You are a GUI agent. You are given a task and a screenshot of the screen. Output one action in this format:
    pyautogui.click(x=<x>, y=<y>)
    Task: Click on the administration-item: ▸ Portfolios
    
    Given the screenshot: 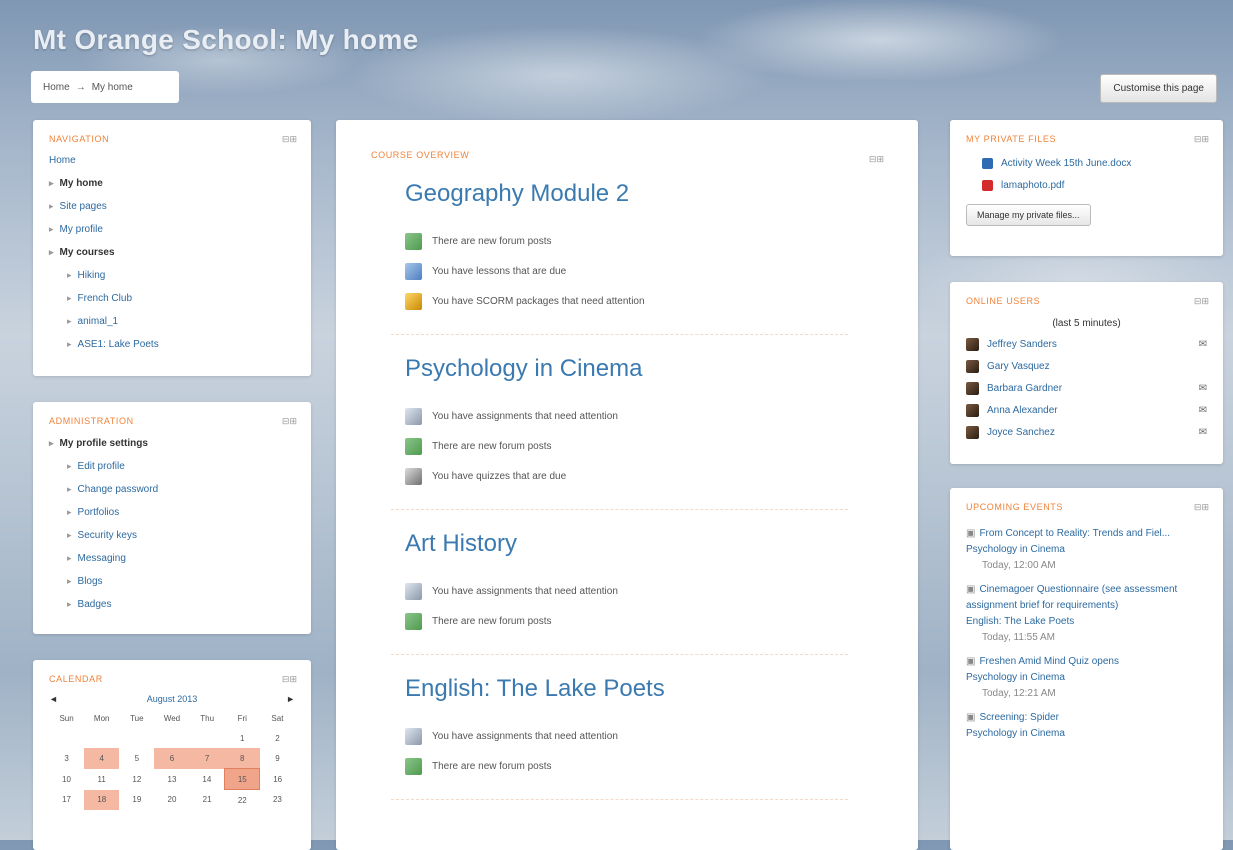 What is the action you would take?
    pyautogui.click(x=172, y=512)
    